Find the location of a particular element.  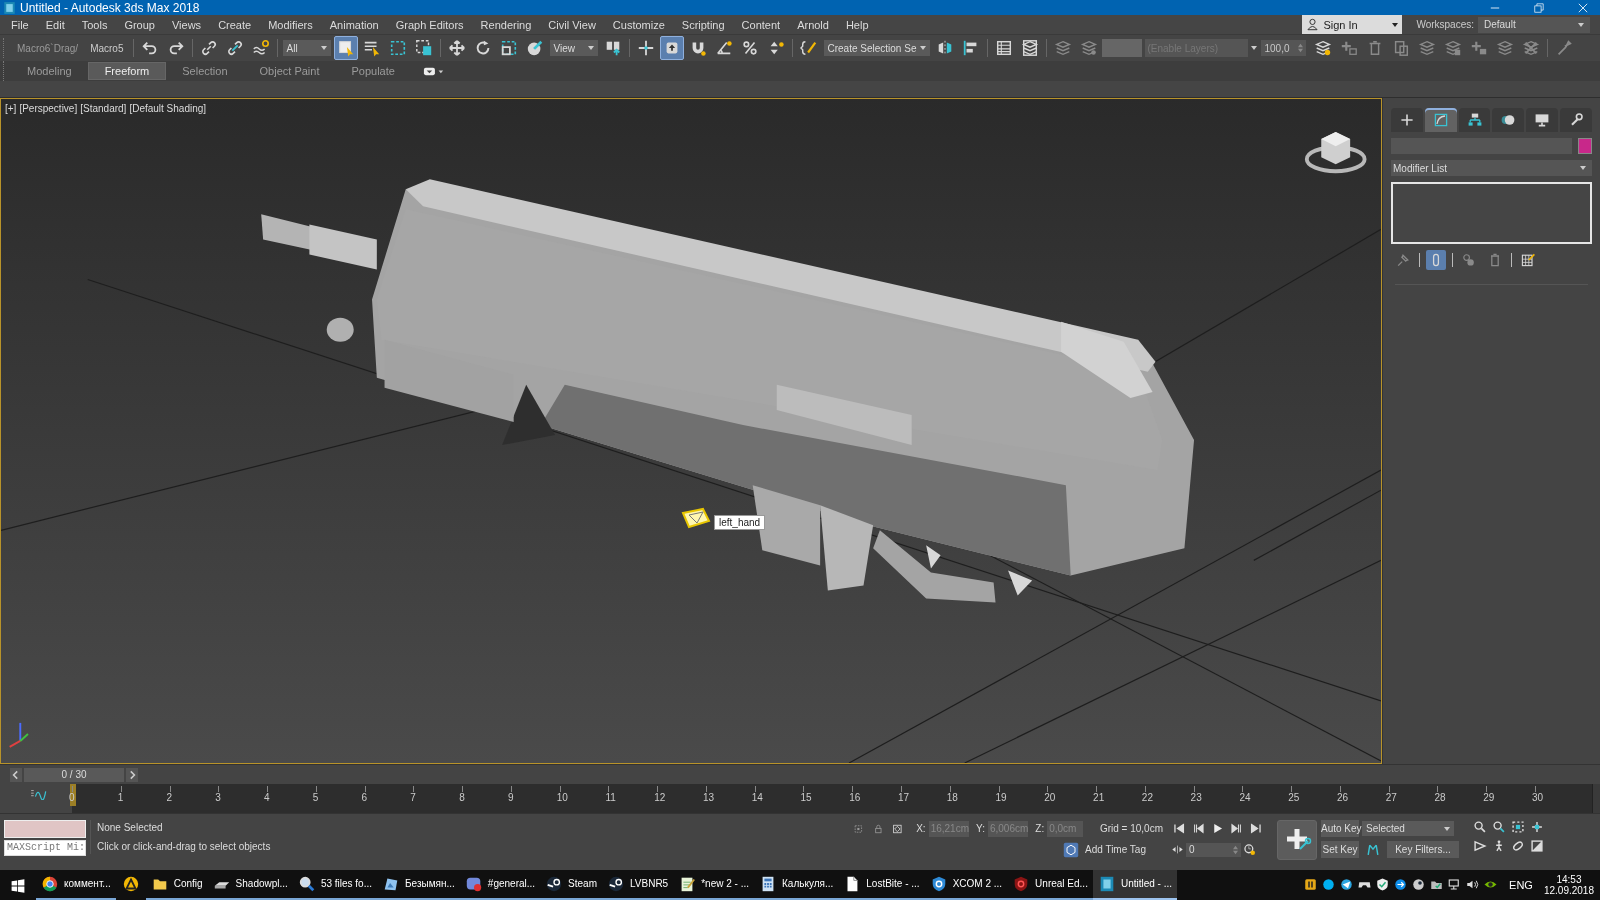

ribbon-tab: Modeling is located at coordinates (49, 71).